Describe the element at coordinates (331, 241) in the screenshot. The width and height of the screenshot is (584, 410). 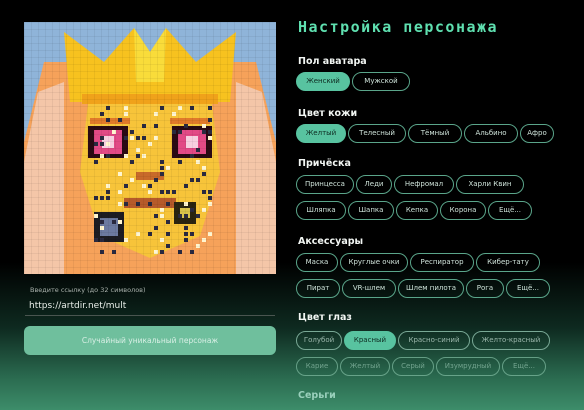
I see `section-title: Аксессуары` at that location.